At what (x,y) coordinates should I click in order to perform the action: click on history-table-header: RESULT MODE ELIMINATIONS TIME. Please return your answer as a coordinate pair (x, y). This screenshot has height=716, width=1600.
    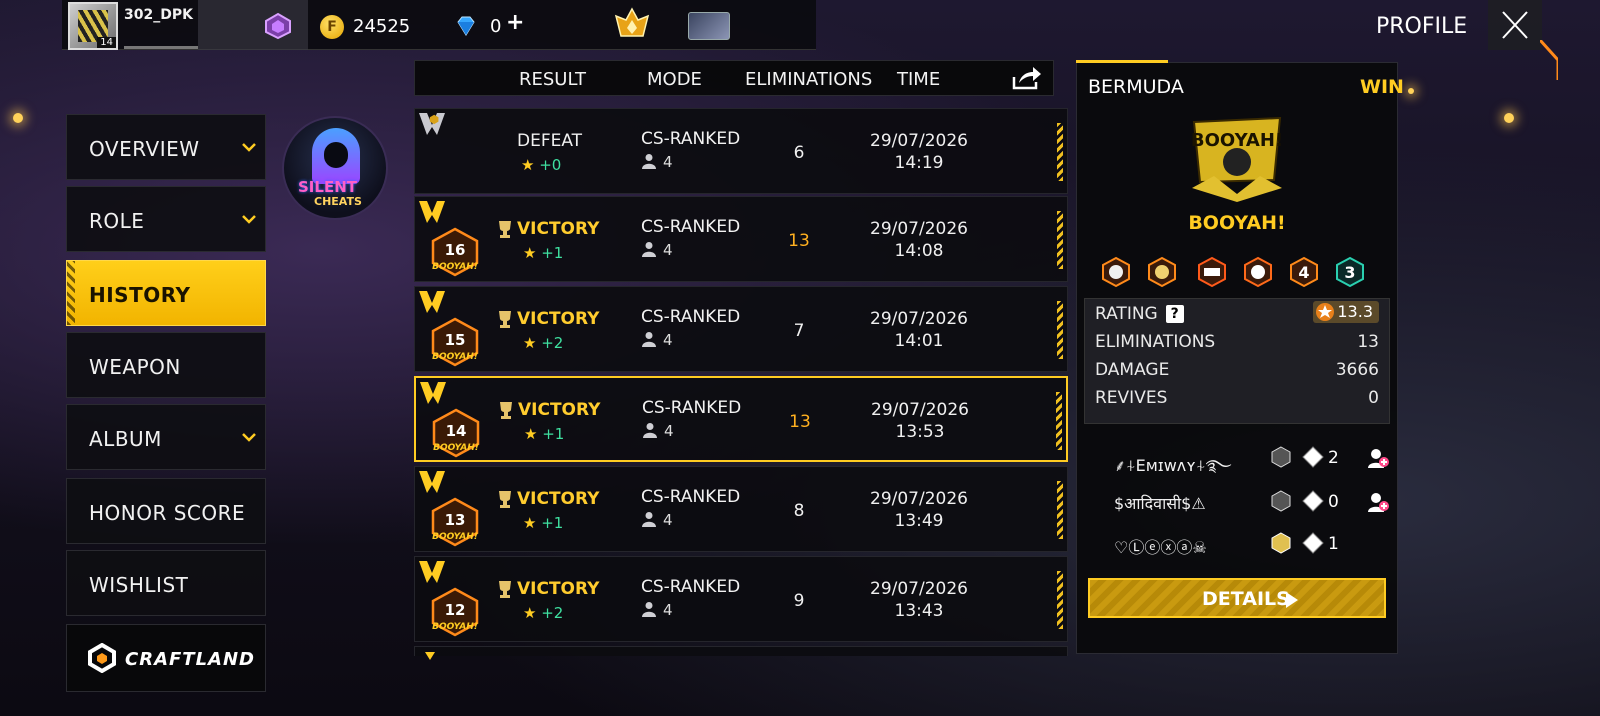
    Looking at the image, I should click on (734, 78).